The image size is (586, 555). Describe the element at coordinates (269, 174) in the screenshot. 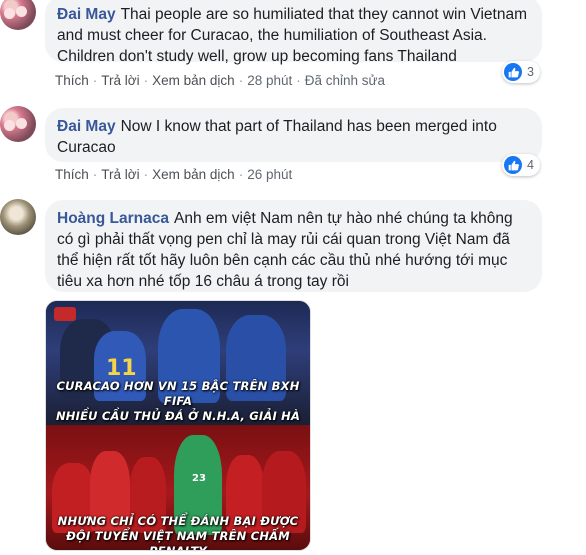

I see `comment-time: 26 phút` at that location.